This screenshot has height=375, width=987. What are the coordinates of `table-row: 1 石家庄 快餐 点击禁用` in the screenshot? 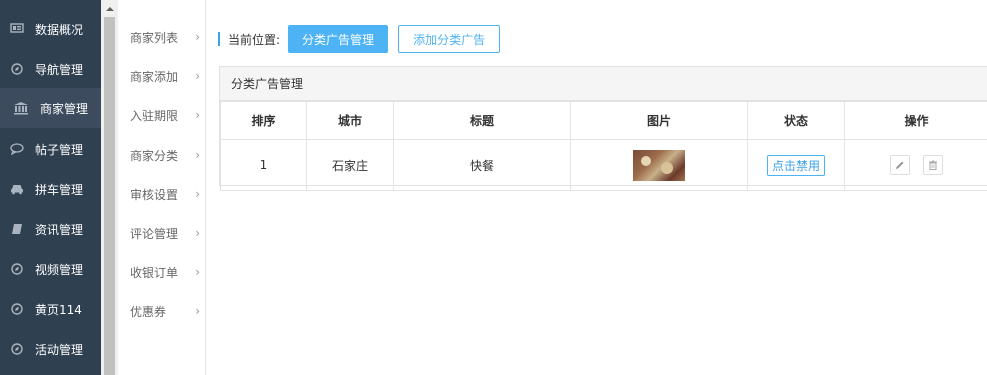 It's located at (603, 165).